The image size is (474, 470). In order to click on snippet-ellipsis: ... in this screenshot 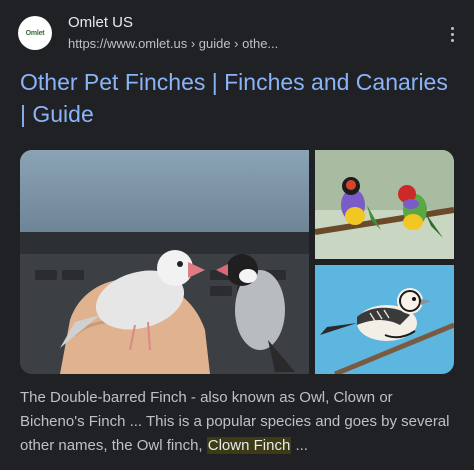, I will do `click(299, 445)`.